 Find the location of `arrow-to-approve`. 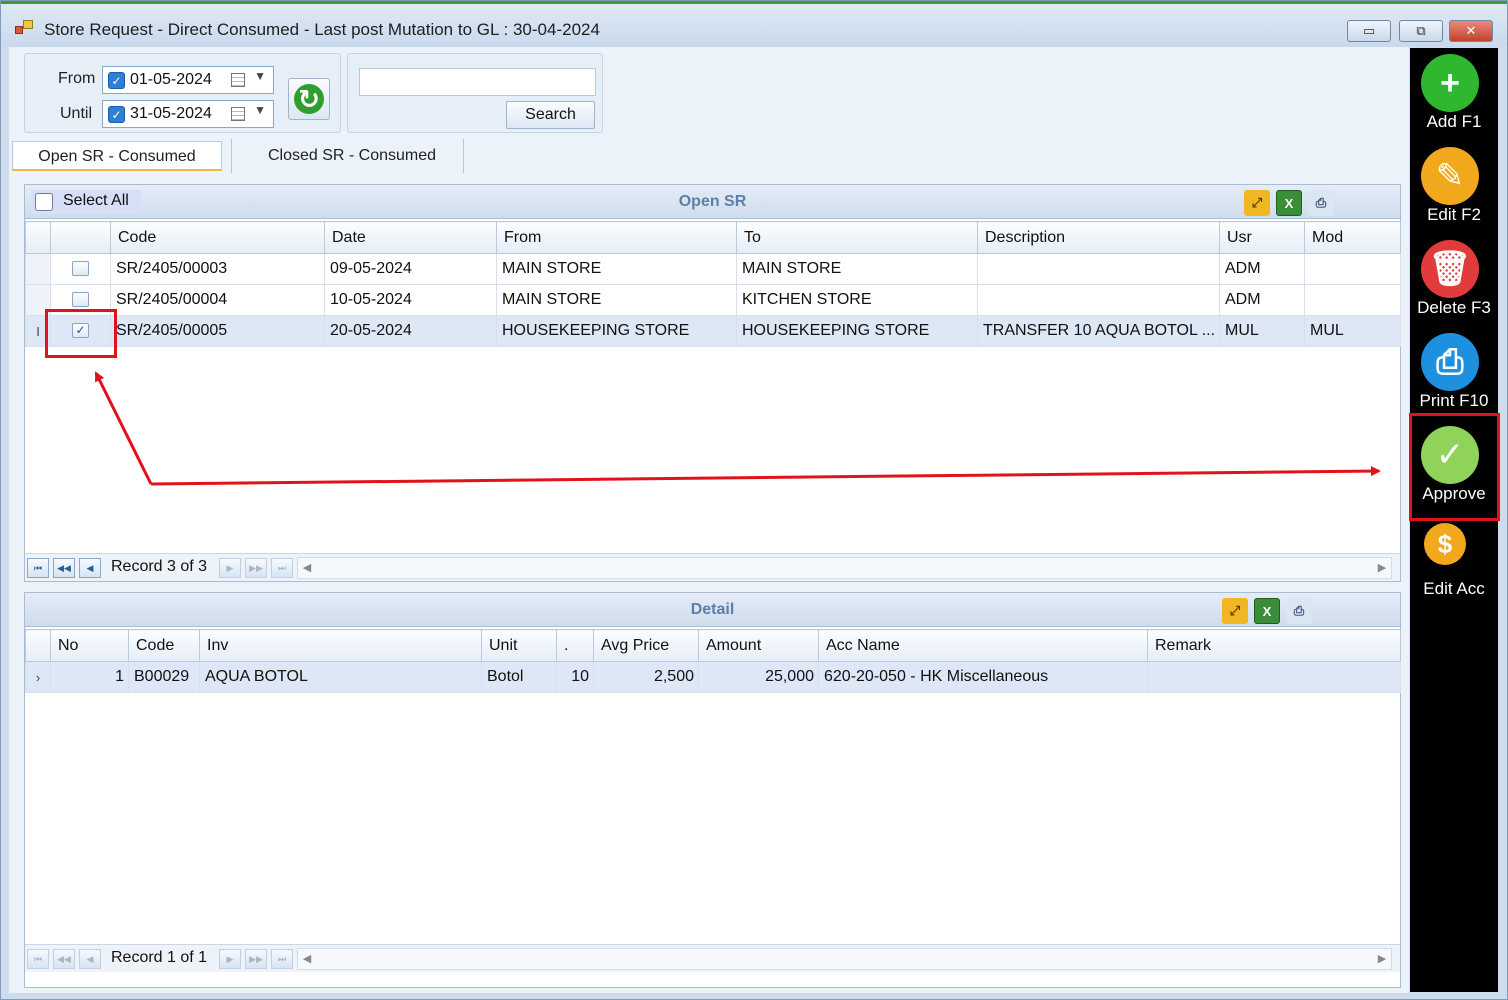

arrow-to-approve is located at coordinates (765, 476).